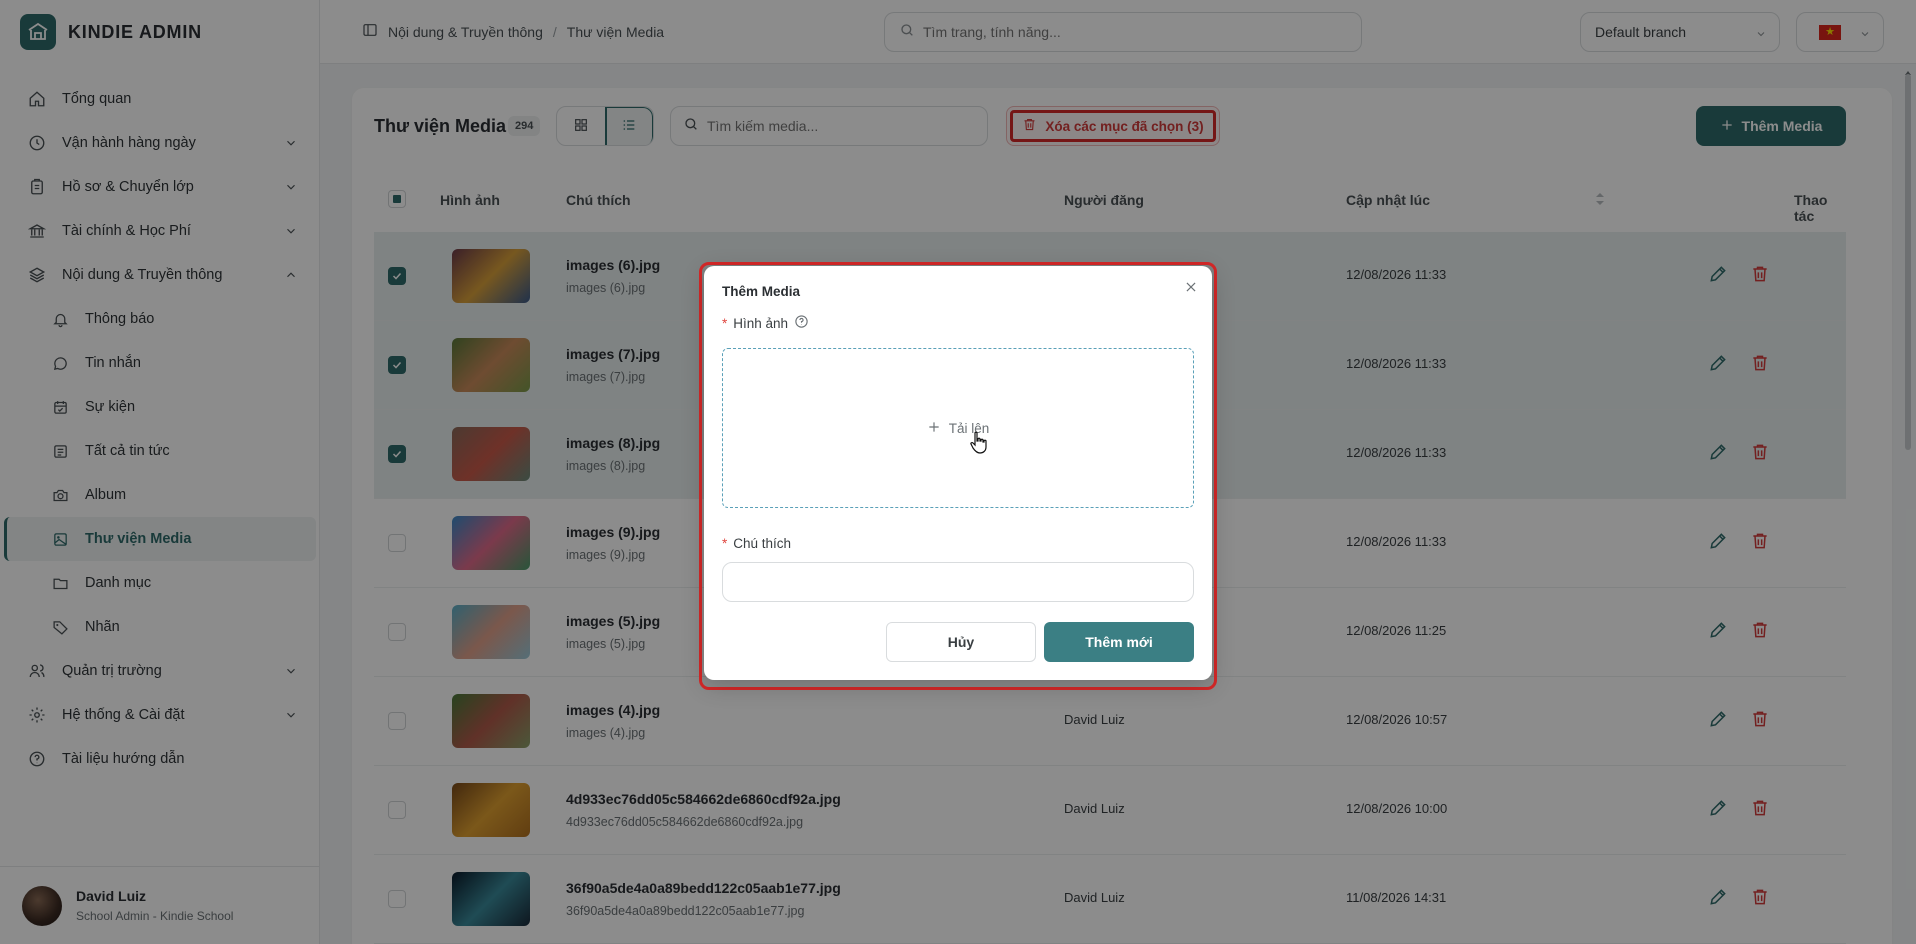 The image size is (1916, 944). I want to click on close-icon, so click(1191, 289).